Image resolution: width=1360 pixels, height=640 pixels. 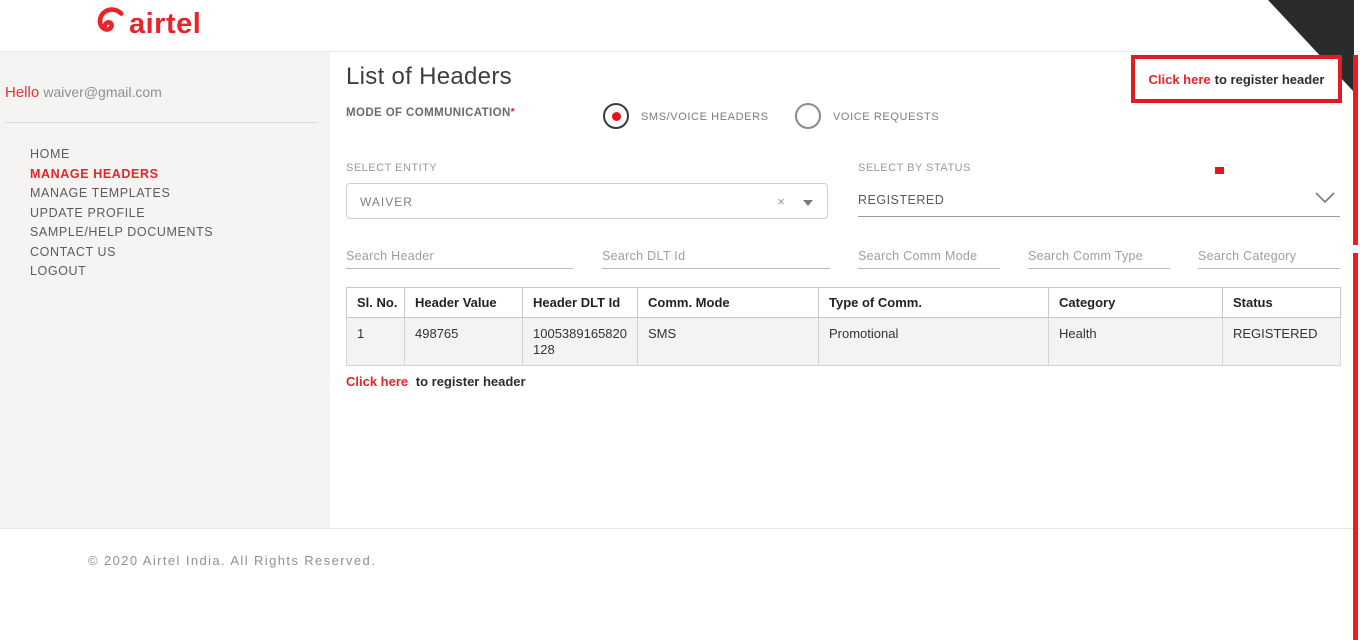 I want to click on chevron-down-icon, so click(x=1325, y=200).